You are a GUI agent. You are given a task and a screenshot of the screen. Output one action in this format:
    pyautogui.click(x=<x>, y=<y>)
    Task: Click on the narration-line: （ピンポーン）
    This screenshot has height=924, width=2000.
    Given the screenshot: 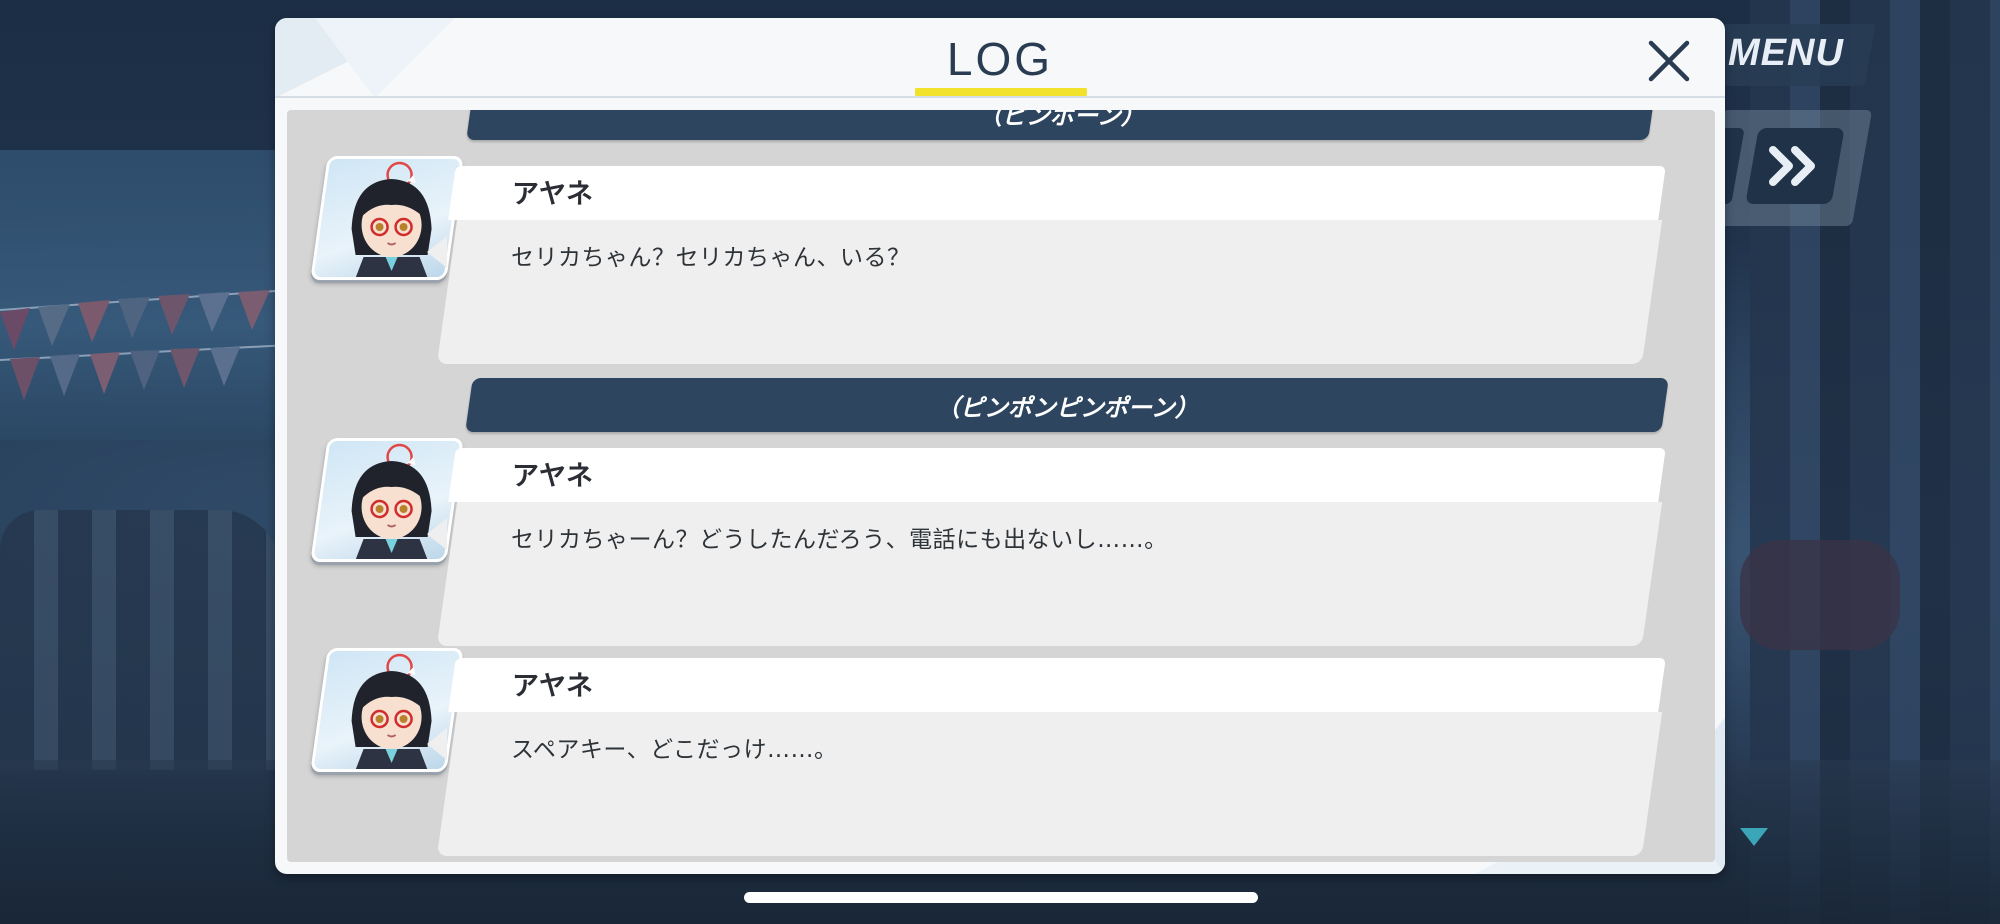 What is the action you would take?
    pyautogui.click(x=1061, y=125)
    